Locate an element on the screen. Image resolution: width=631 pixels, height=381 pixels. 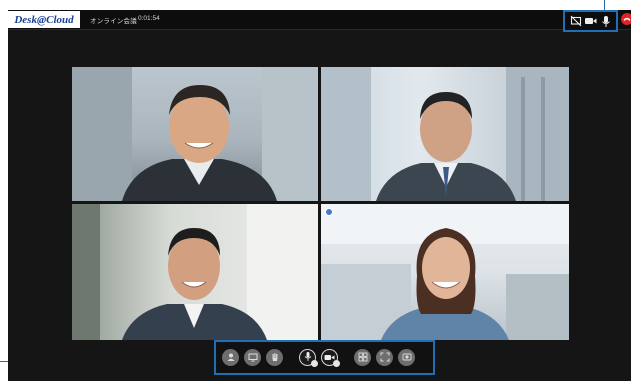
grid-layout-button is located at coordinates (362, 357).